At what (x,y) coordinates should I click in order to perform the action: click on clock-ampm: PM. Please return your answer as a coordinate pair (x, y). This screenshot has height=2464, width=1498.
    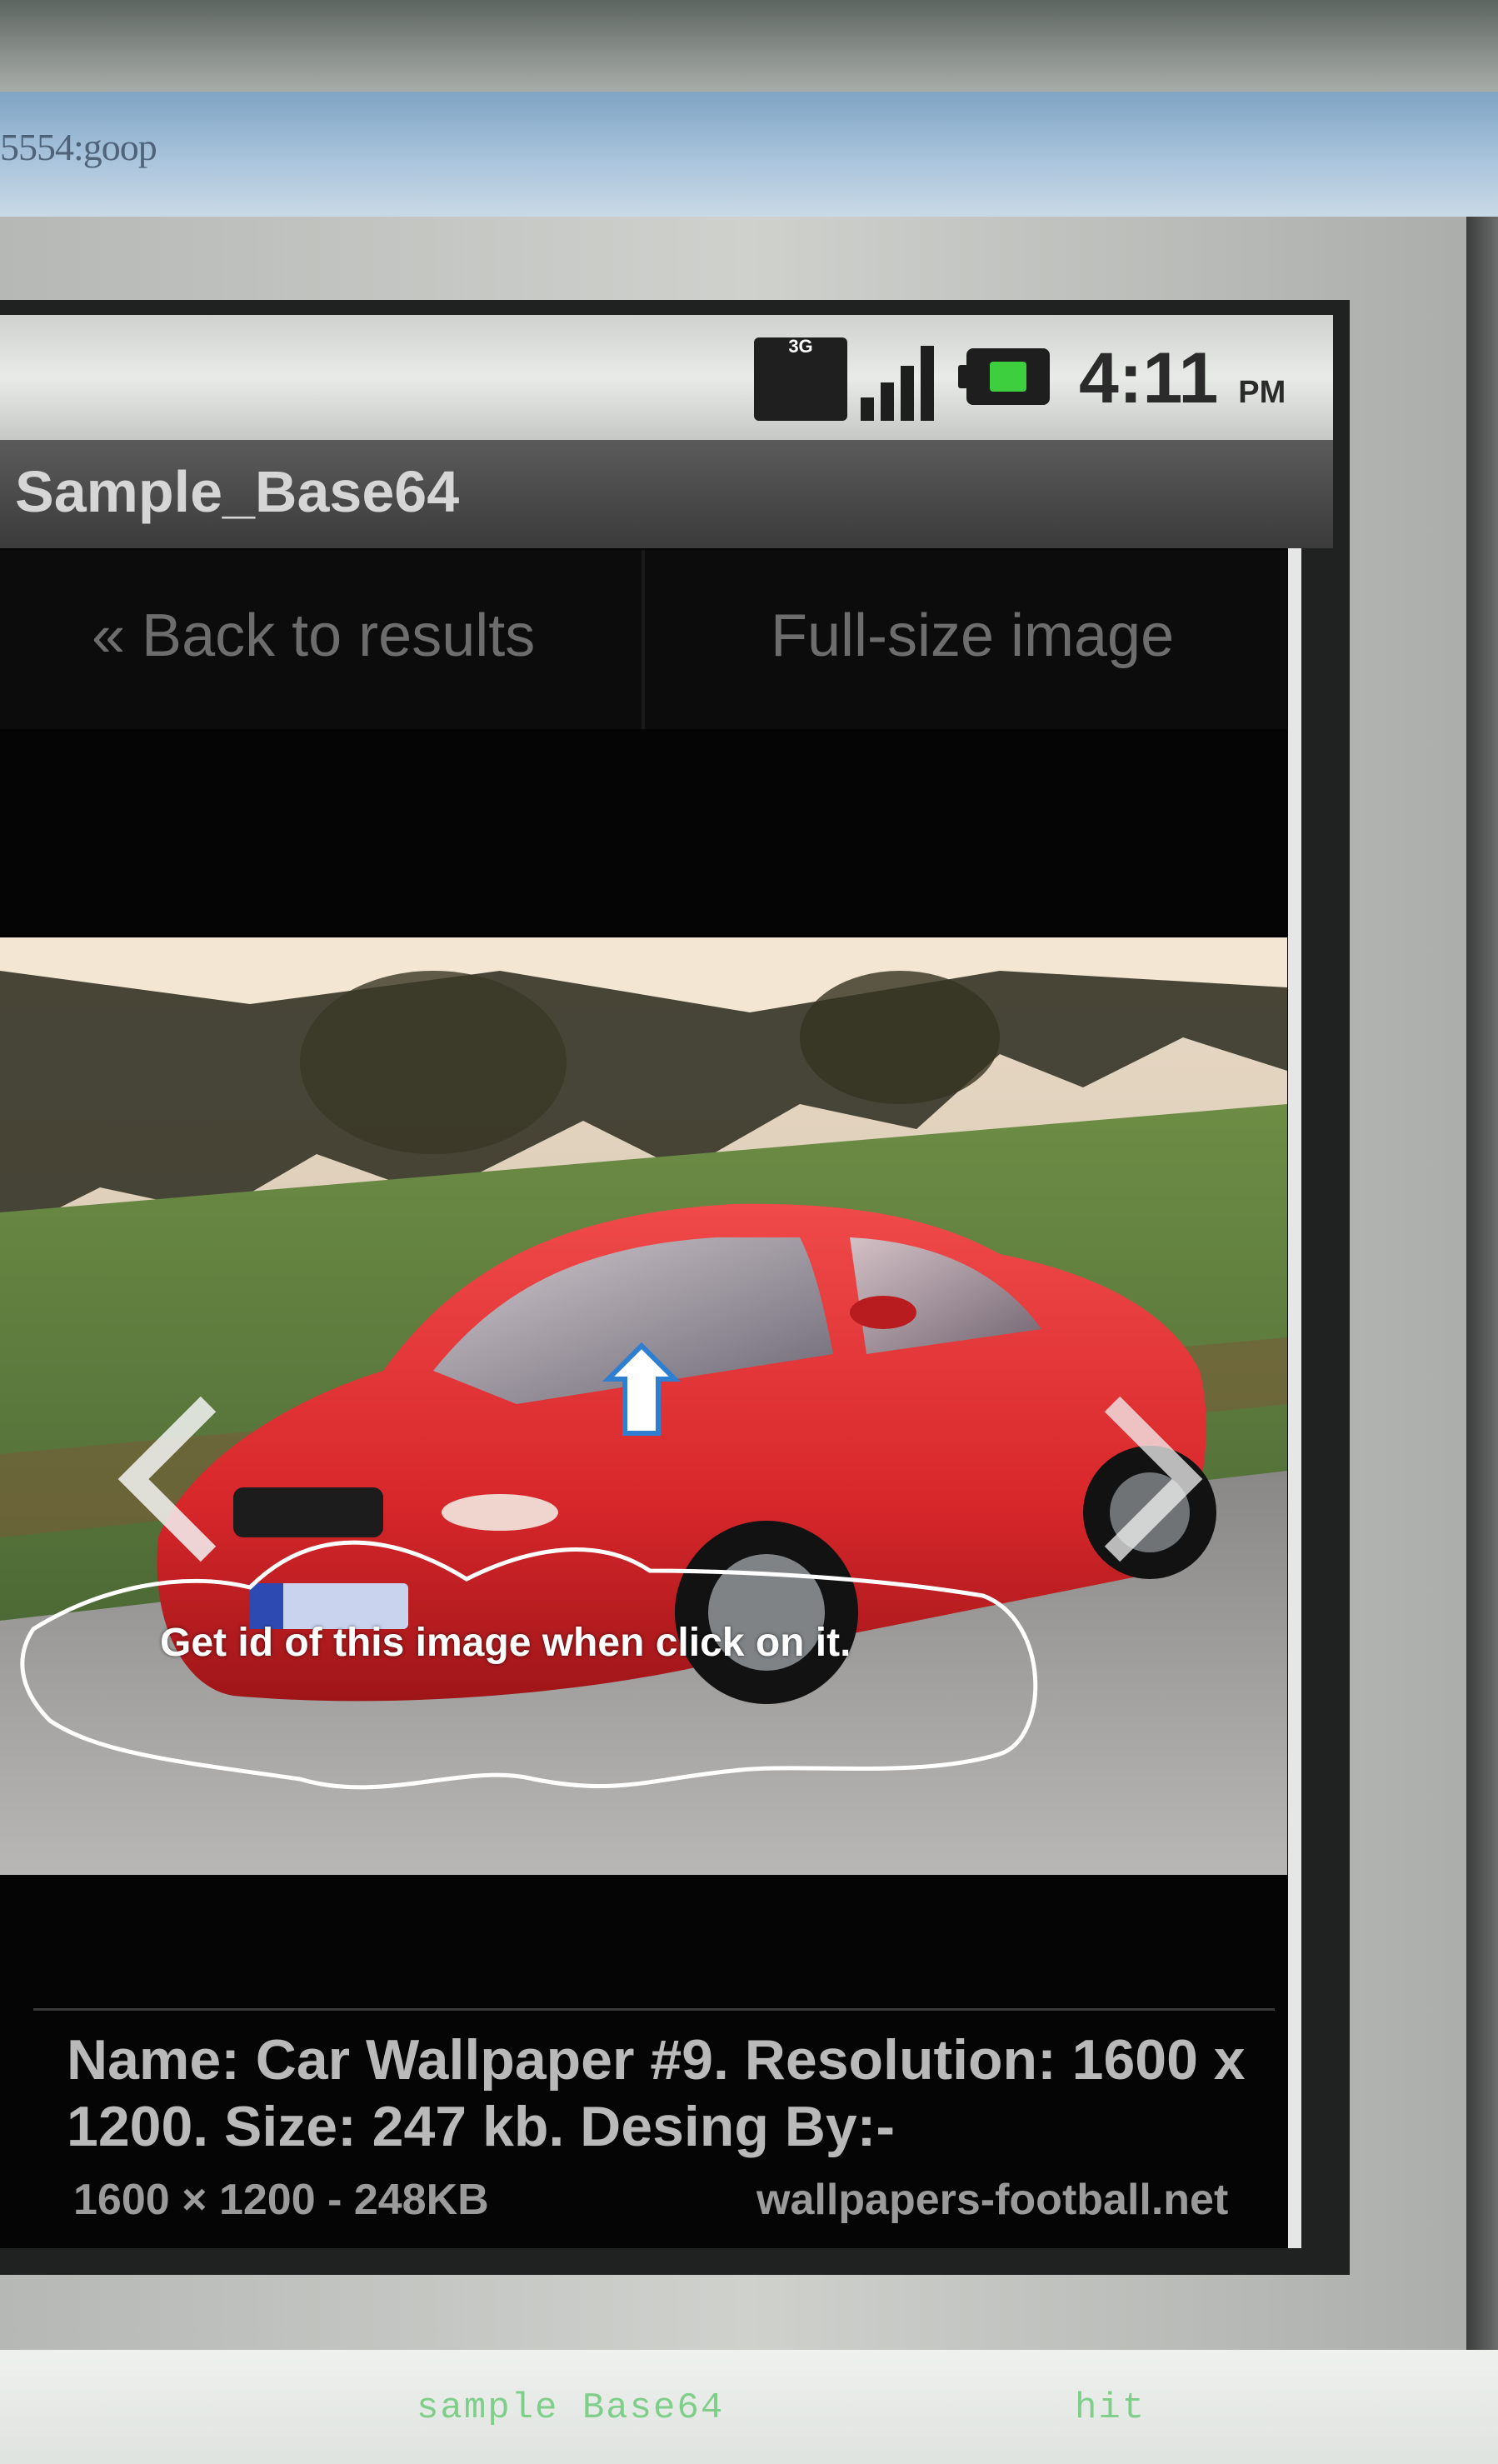
    Looking at the image, I should click on (1262, 392).